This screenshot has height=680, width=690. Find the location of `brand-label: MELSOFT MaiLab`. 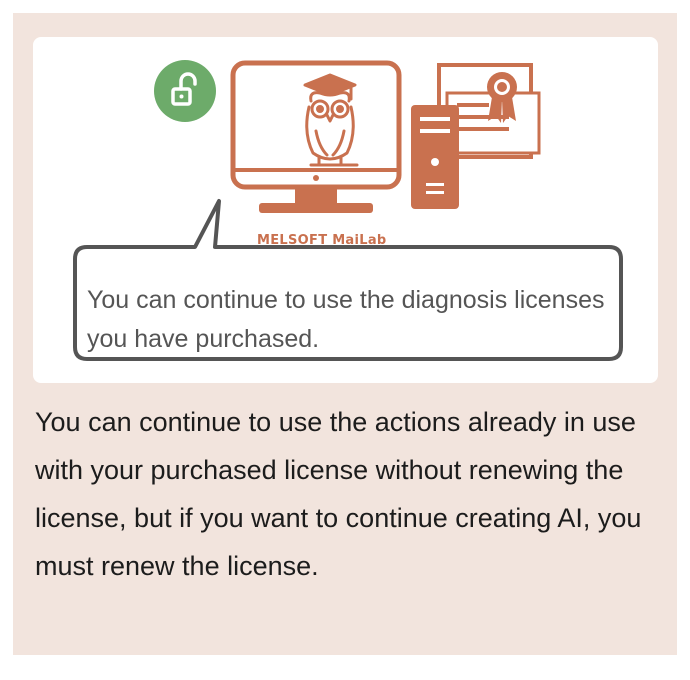

brand-label: MELSOFT MaiLab is located at coordinates (322, 240).